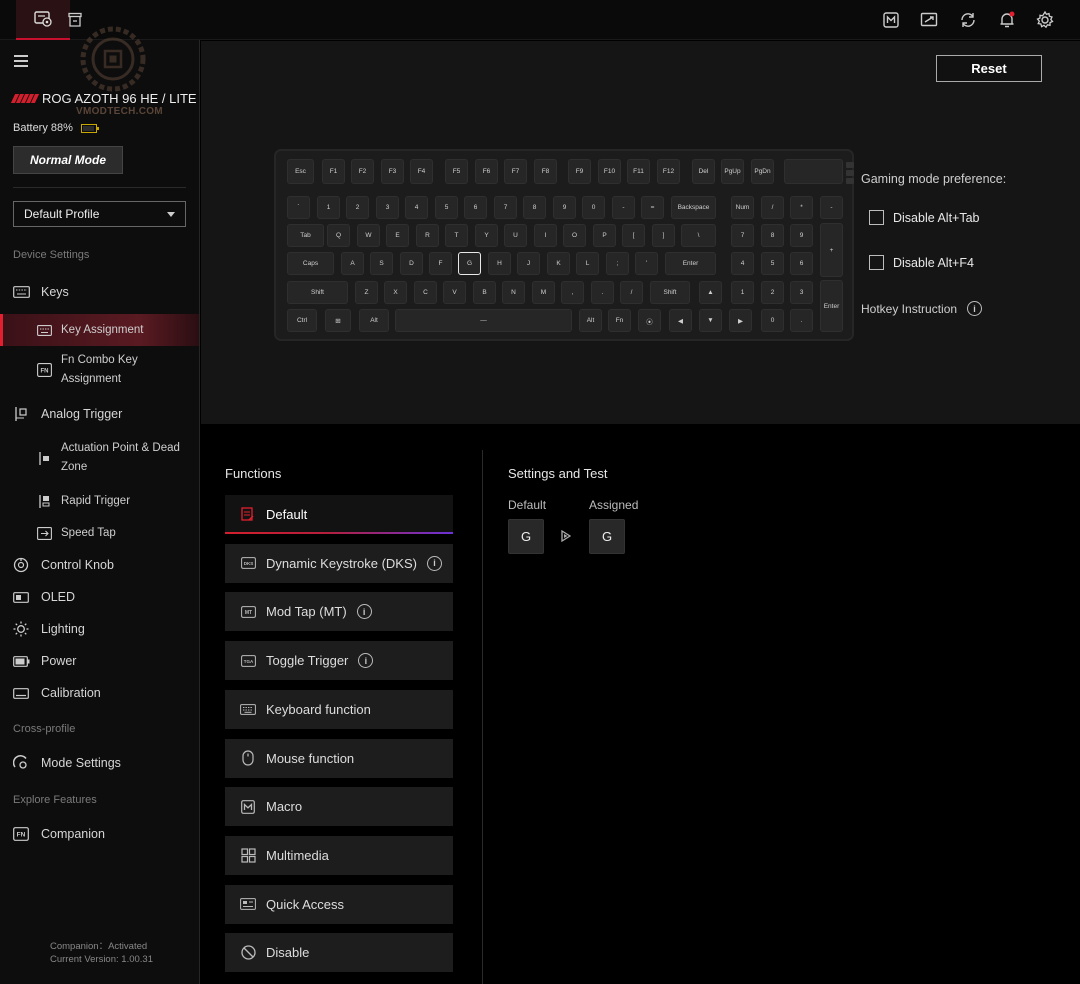 The image size is (1080, 984). I want to click on key: Z, so click(366, 292).